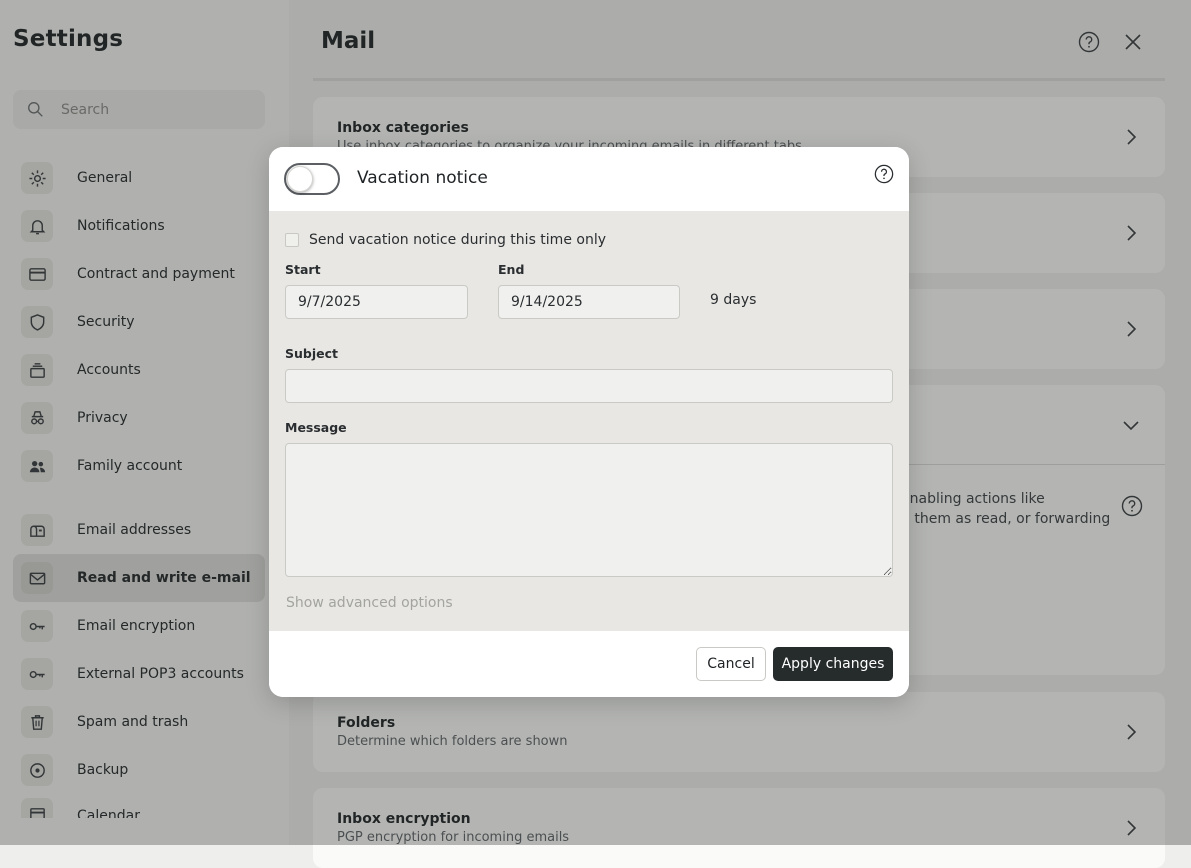 The image size is (1191, 868). I want to click on subject-input, so click(589, 386).